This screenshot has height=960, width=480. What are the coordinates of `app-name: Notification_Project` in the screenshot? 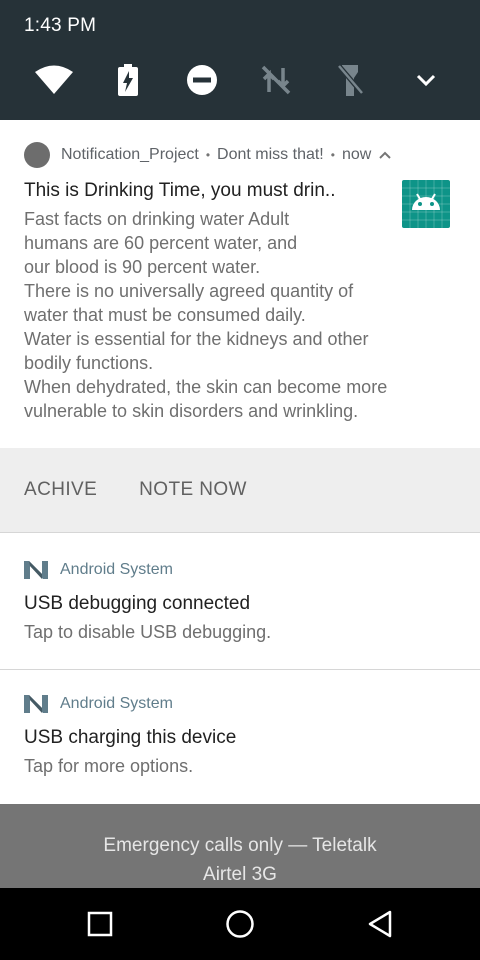 It's located at (130, 154).